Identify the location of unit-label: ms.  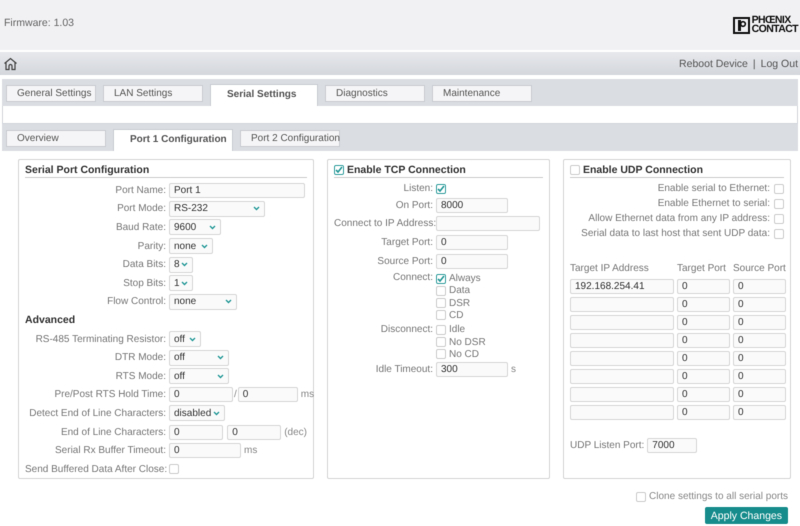
(251, 450).